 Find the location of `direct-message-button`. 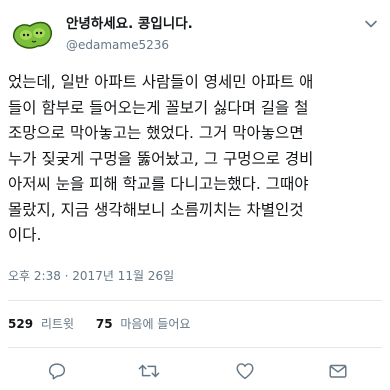

direct-message-button is located at coordinates (338, 371).